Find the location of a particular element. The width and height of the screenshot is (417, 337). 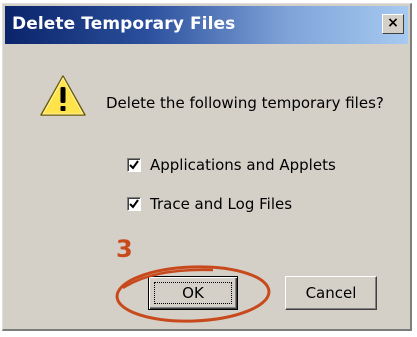

option-applications-and-applets: Applications and Applets is located at coordinates (231, 165).